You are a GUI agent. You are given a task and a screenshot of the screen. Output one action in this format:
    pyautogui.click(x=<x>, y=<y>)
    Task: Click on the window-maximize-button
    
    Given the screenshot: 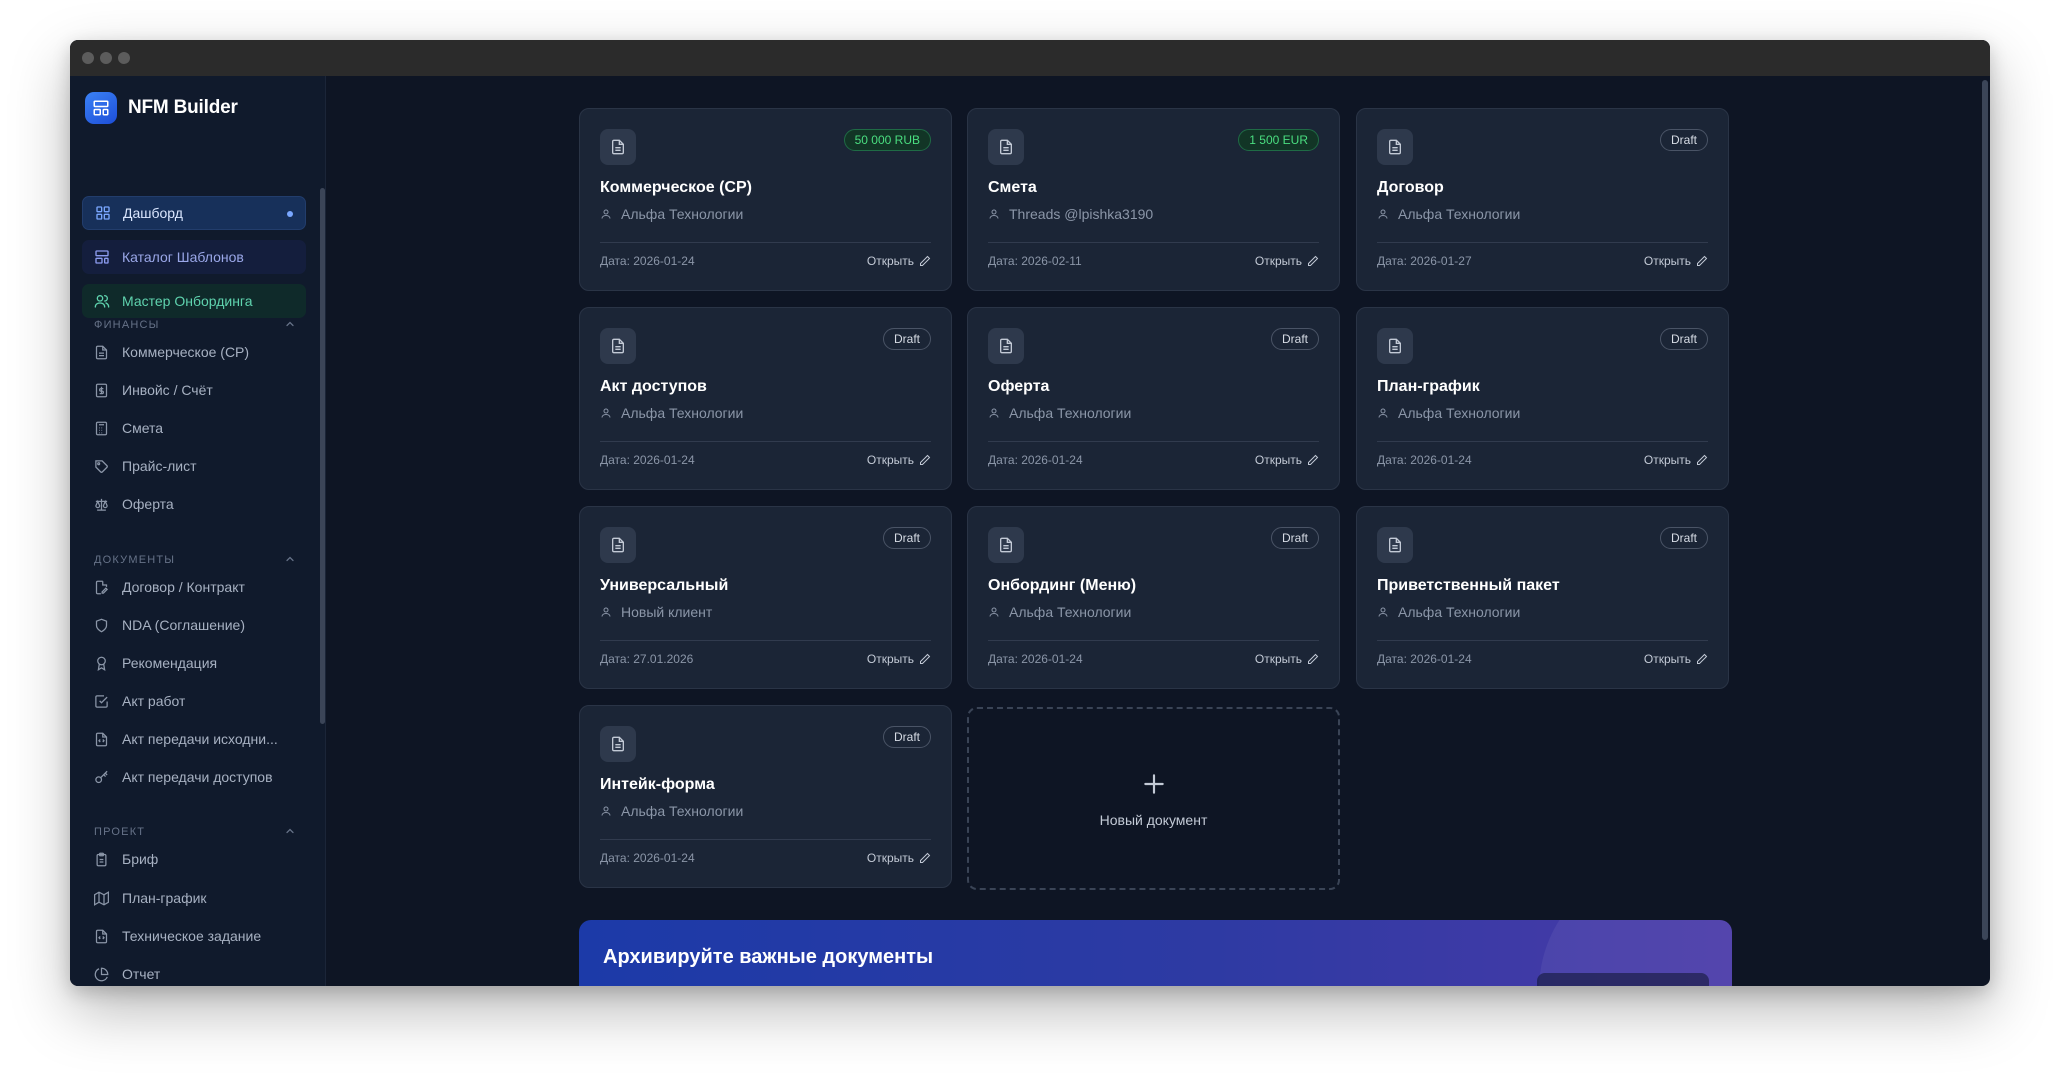 What is the action you would take?
    pyautogui.click(x=124, y=58)
    